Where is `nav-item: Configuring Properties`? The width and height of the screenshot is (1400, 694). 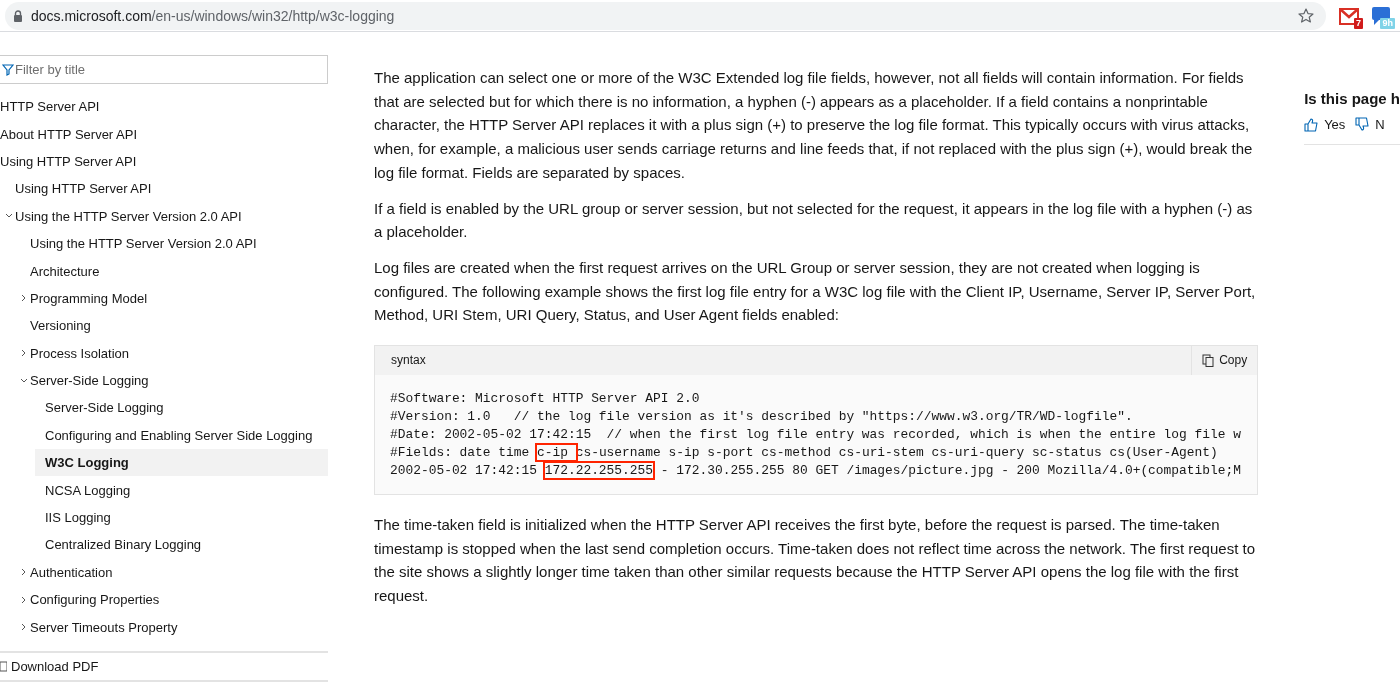 nav-item: Configuring Properties is located at coordinates (174, 600).